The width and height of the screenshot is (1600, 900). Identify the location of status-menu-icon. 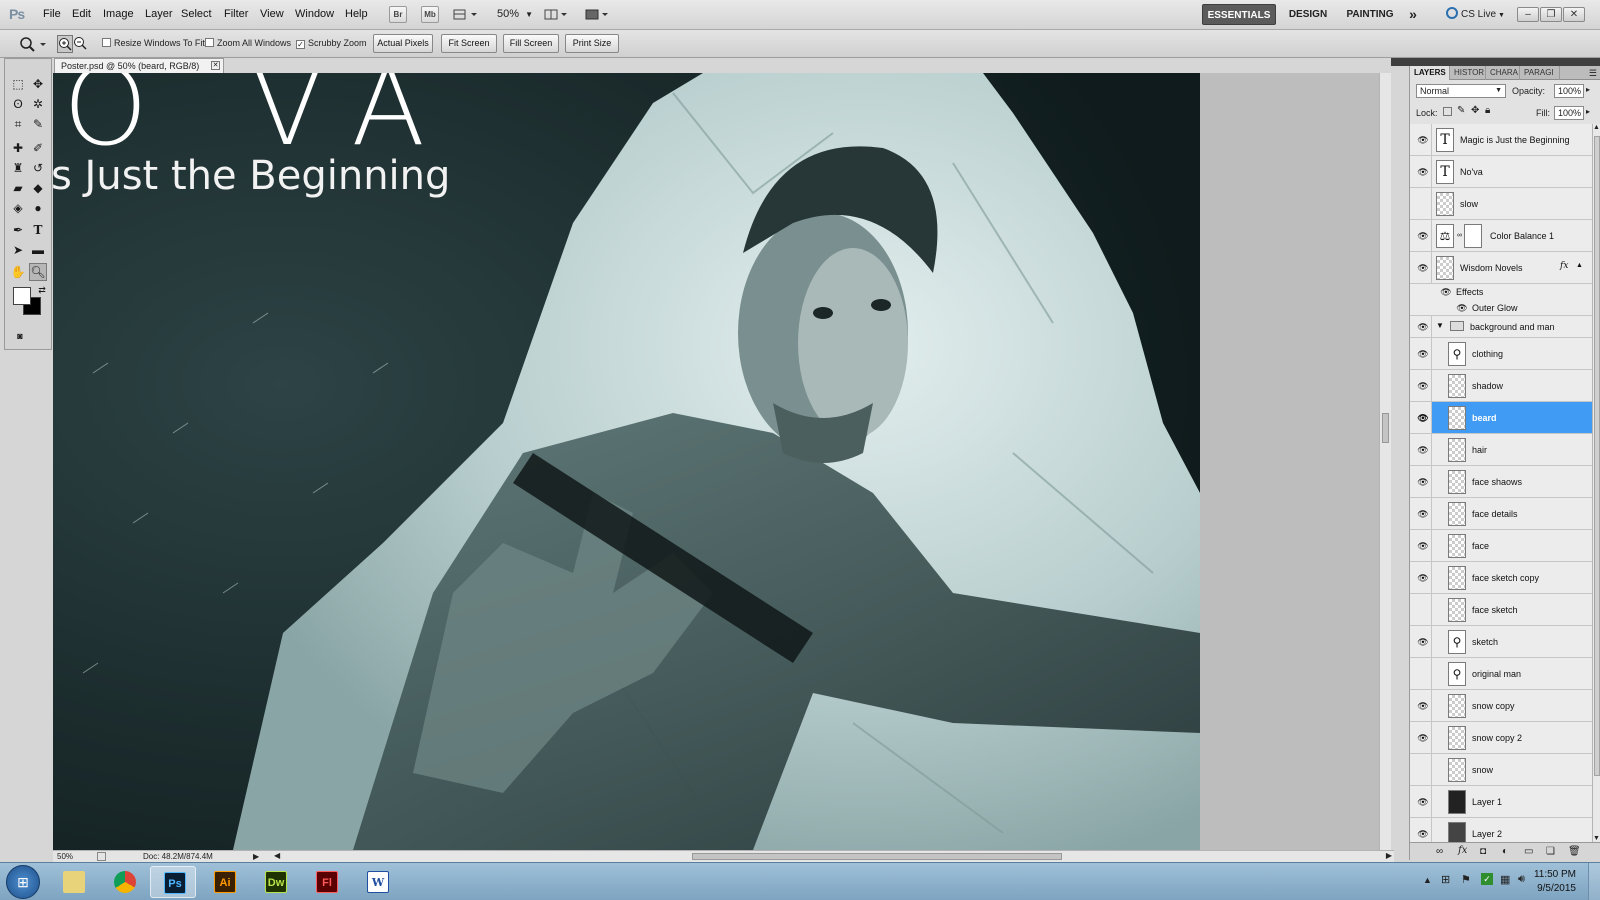
(101, 856).